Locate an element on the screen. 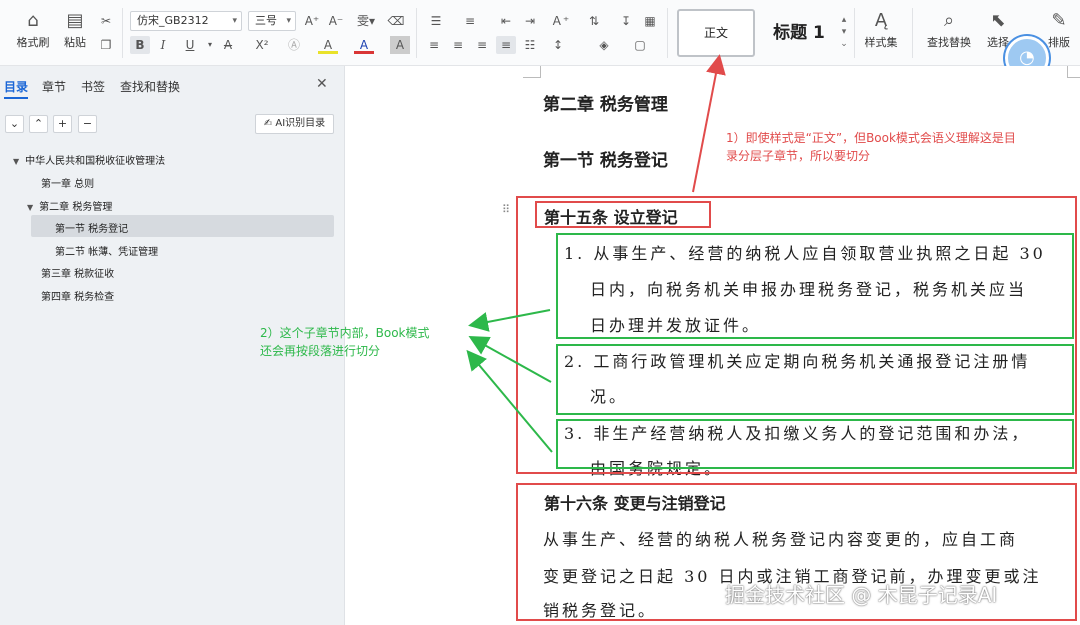 This screenshot has width=1080, height=625. shading-icon: ◈ is located at coordinates (604, 45).